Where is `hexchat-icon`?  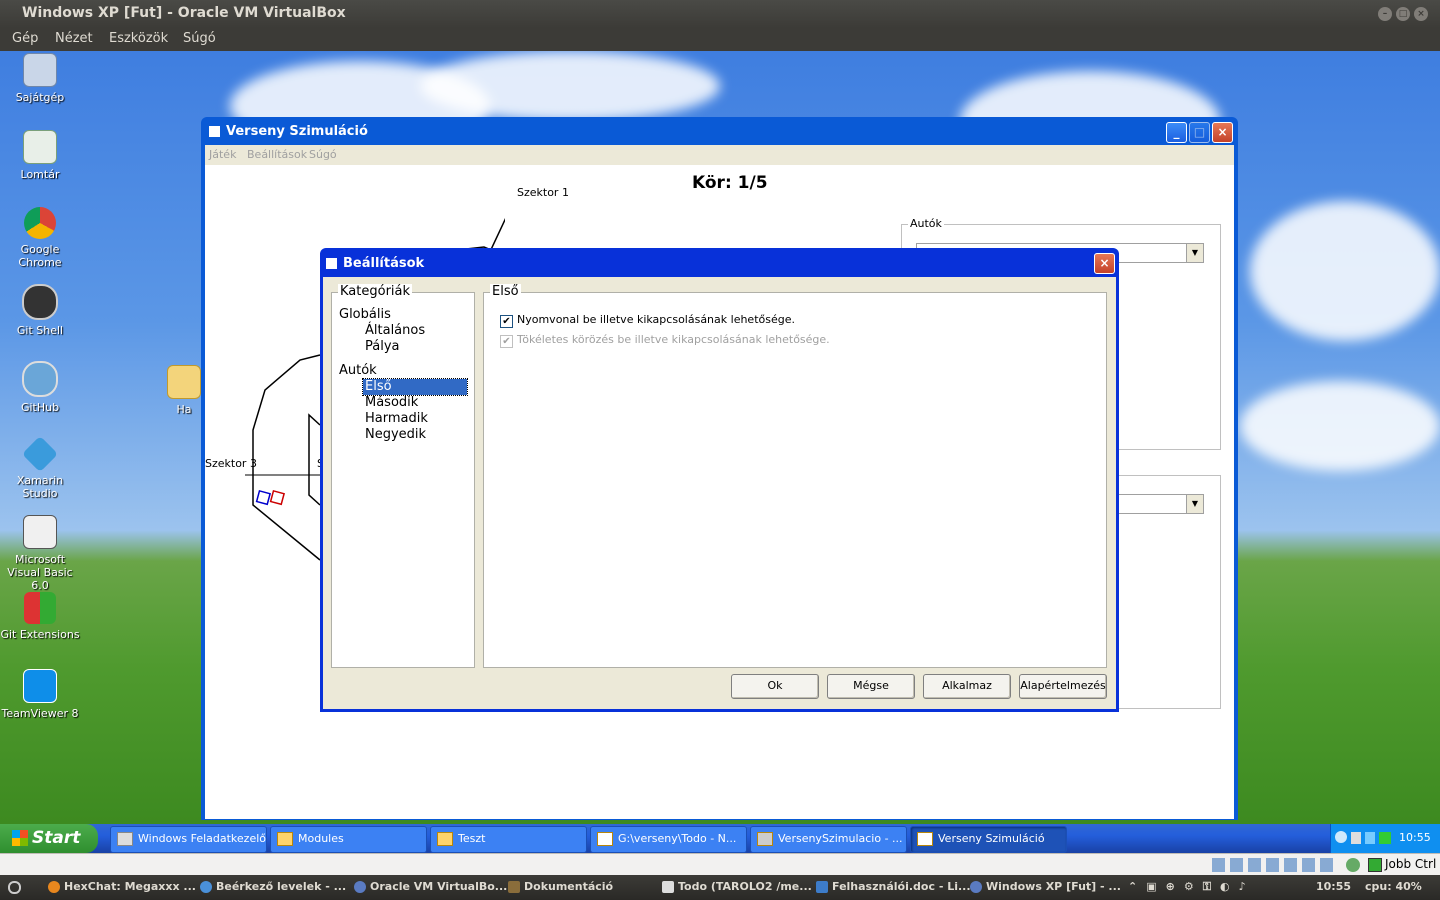 hexchat-icon is located at coordinates (54, 887).